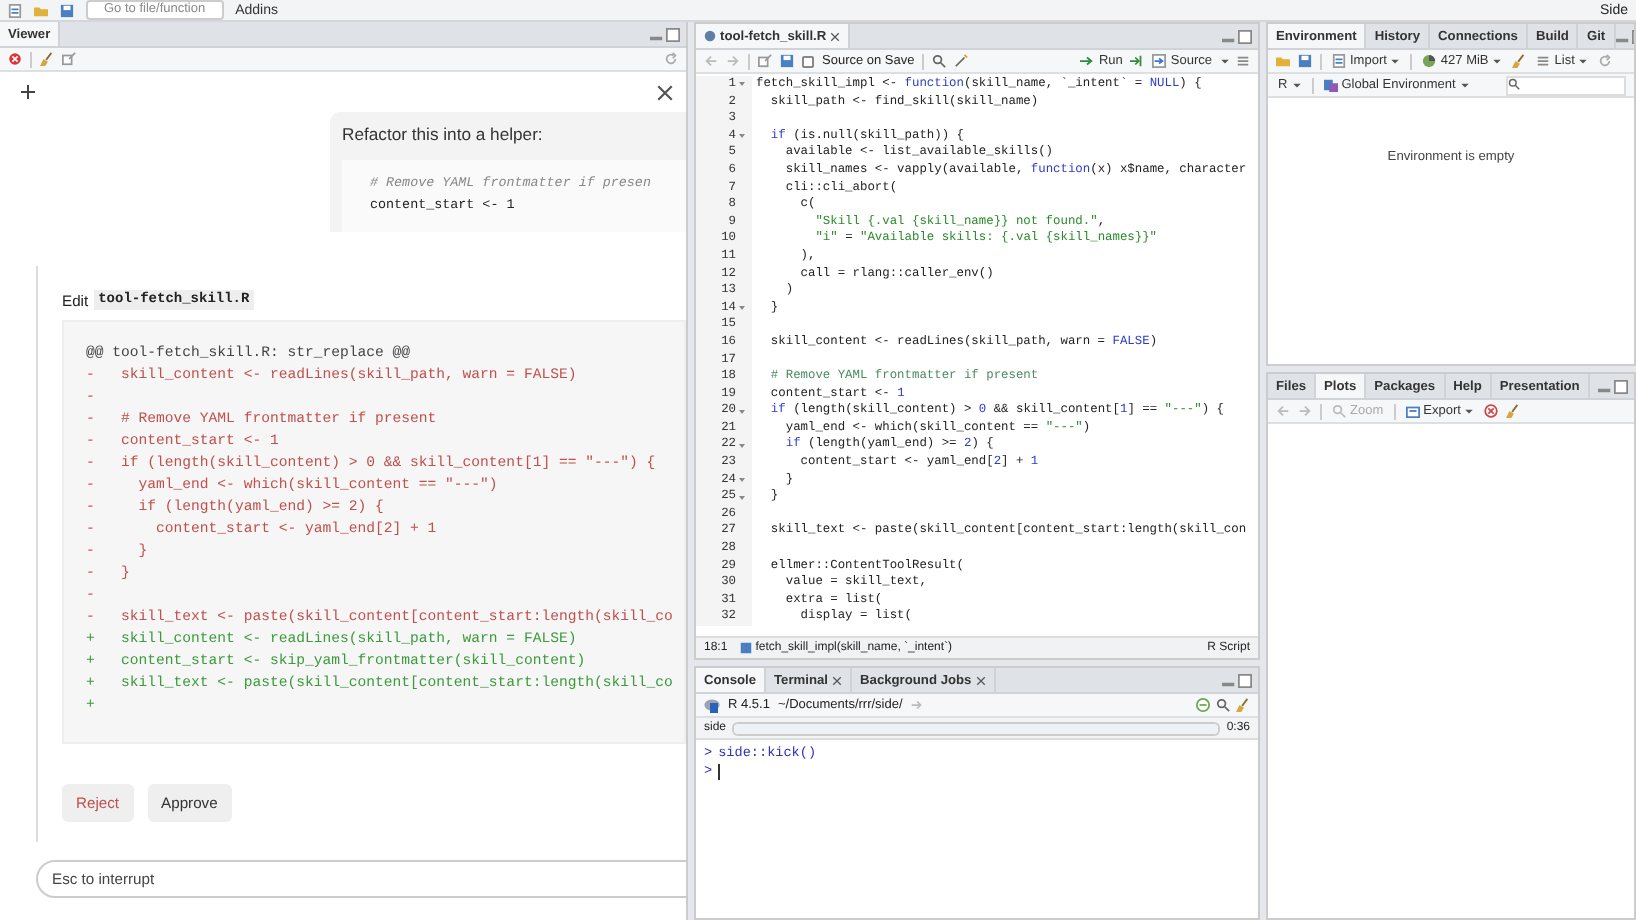 This screenshot has height=920, width=1636. What do you see at coordinates (1137, 61) in the screenshot?
I see `rerun-icon` at bounding box center [1137, 61].